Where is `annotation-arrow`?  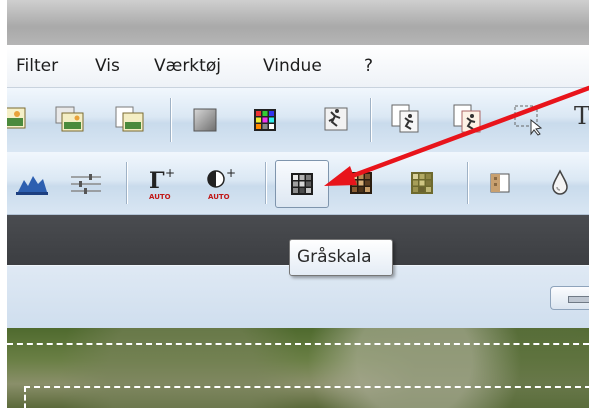 annotation-arrow is located at coordinates (456, 135).